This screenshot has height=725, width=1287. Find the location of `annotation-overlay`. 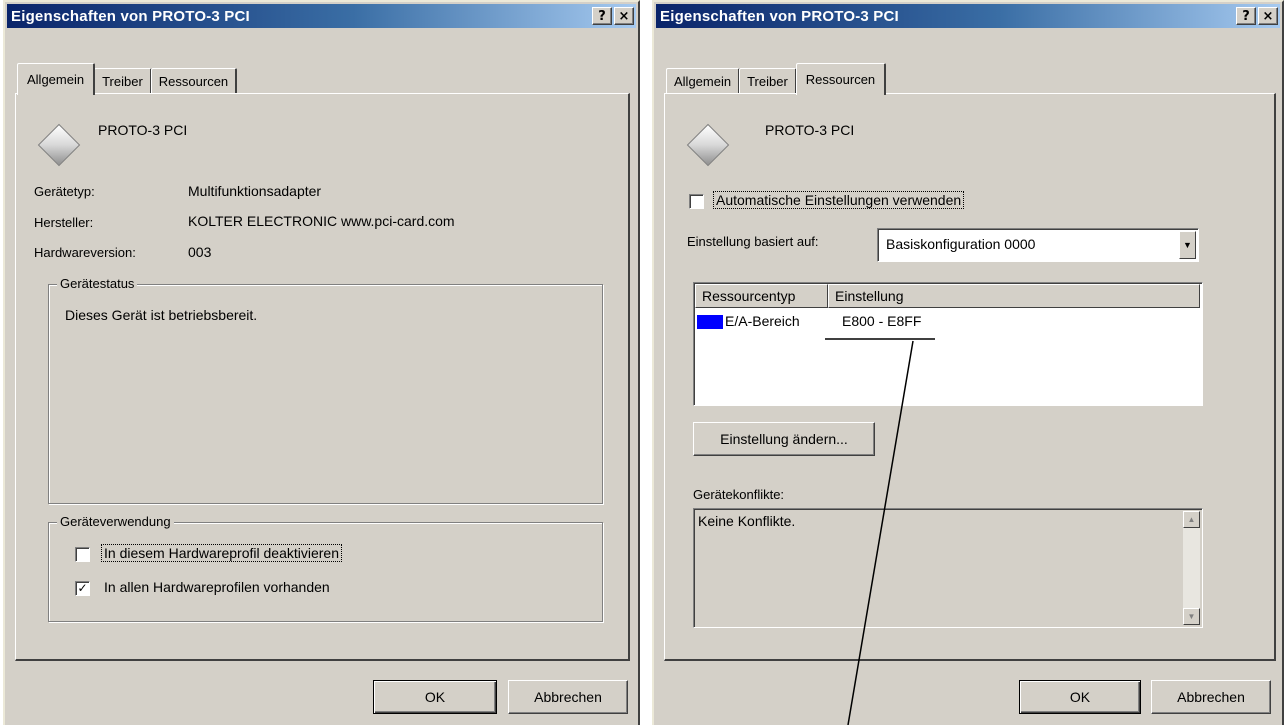

annotation-overlay is located at coordinates (880, 531).